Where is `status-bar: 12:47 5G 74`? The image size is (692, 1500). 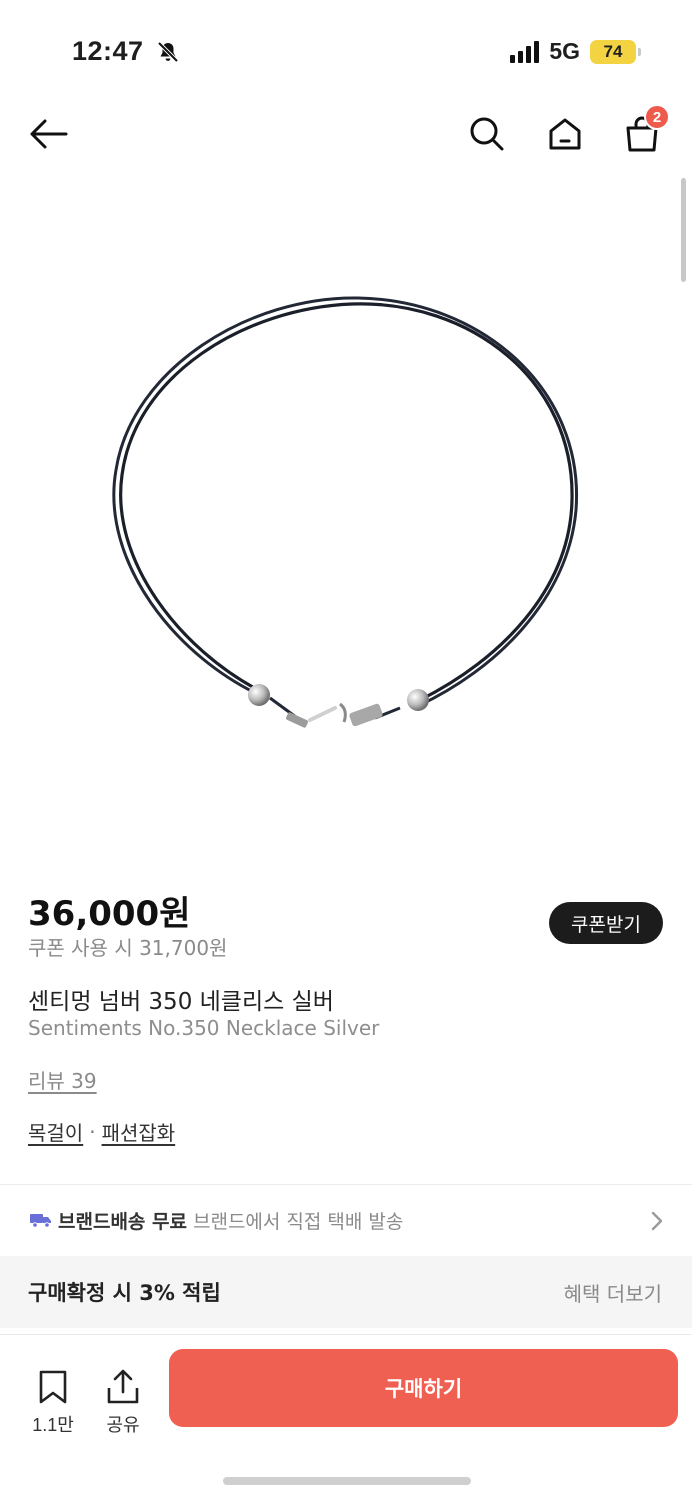
status-bar: 12:47 5G 74 is located at coordinates (346, 50).